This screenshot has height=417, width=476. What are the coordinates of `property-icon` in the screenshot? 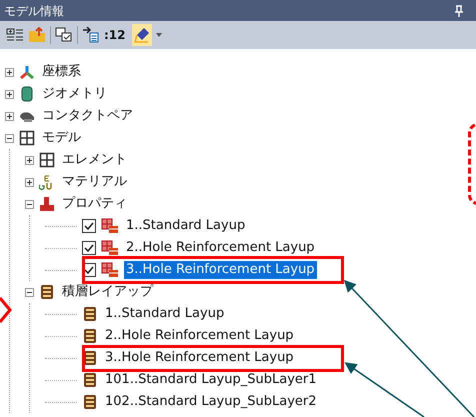 It's located at (47, 204).